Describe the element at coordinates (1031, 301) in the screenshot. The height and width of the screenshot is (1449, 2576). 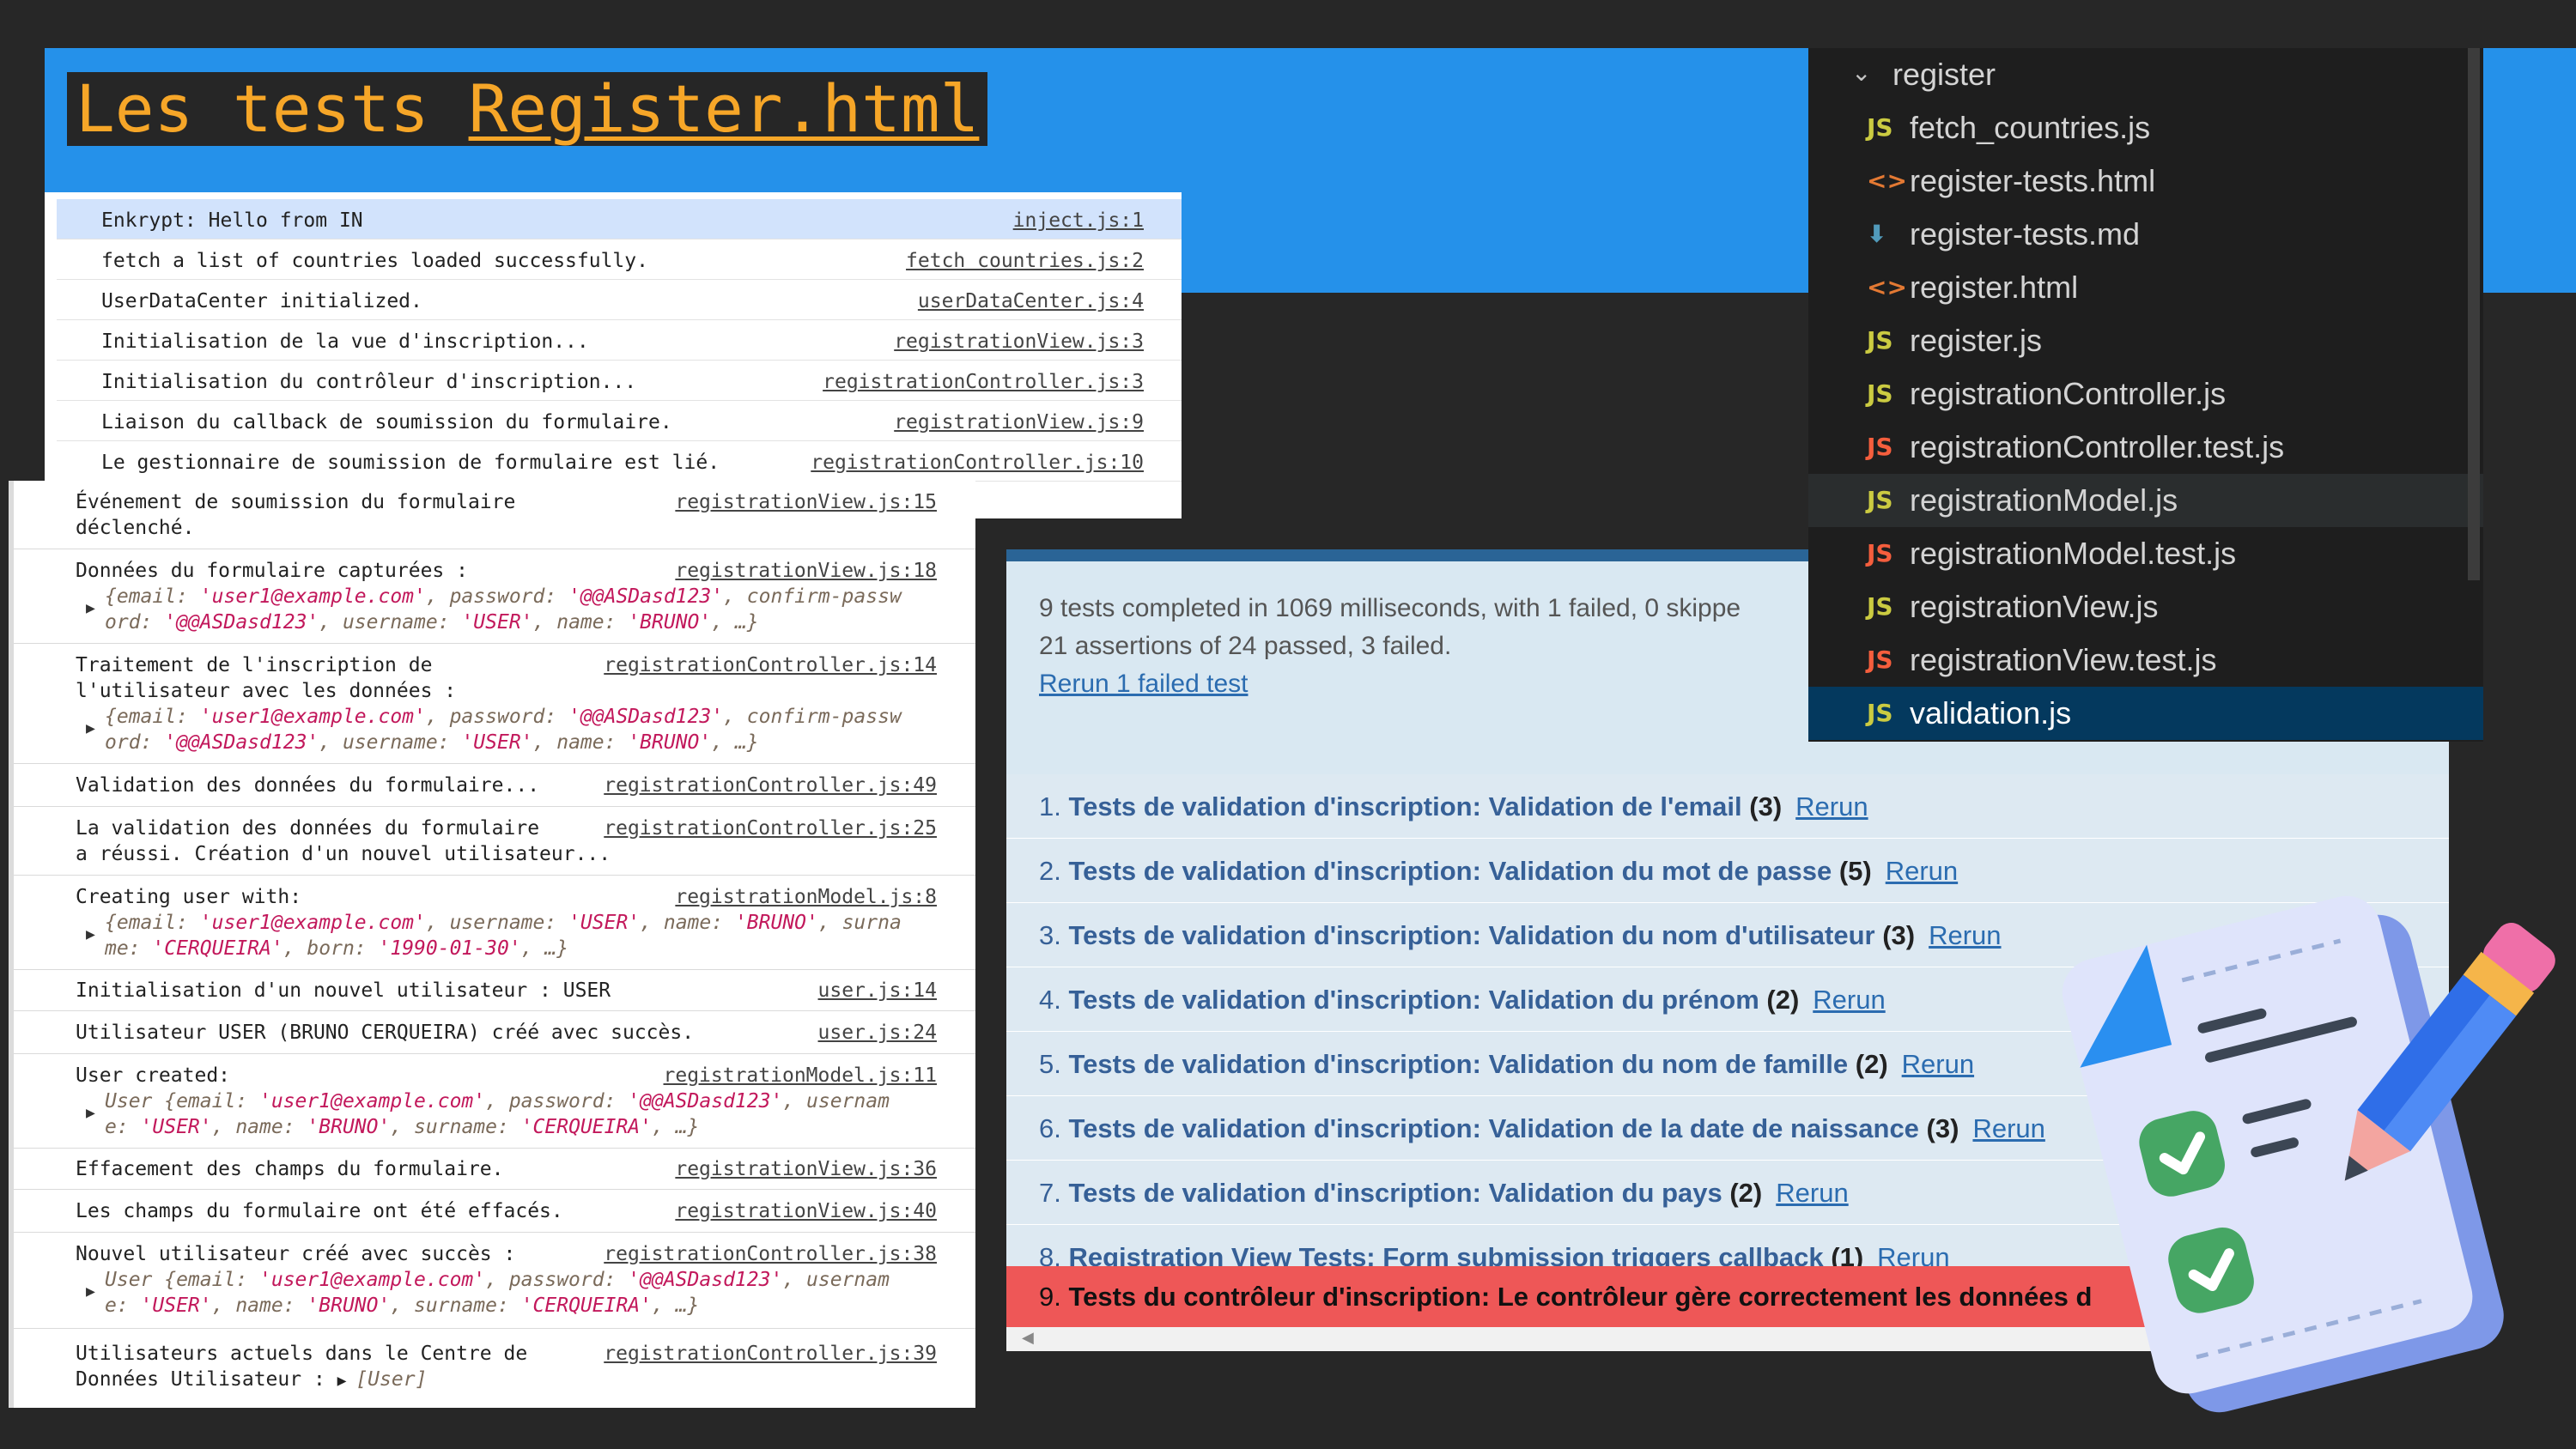
I see `source-link: userDataCenter.js:4` at that location.